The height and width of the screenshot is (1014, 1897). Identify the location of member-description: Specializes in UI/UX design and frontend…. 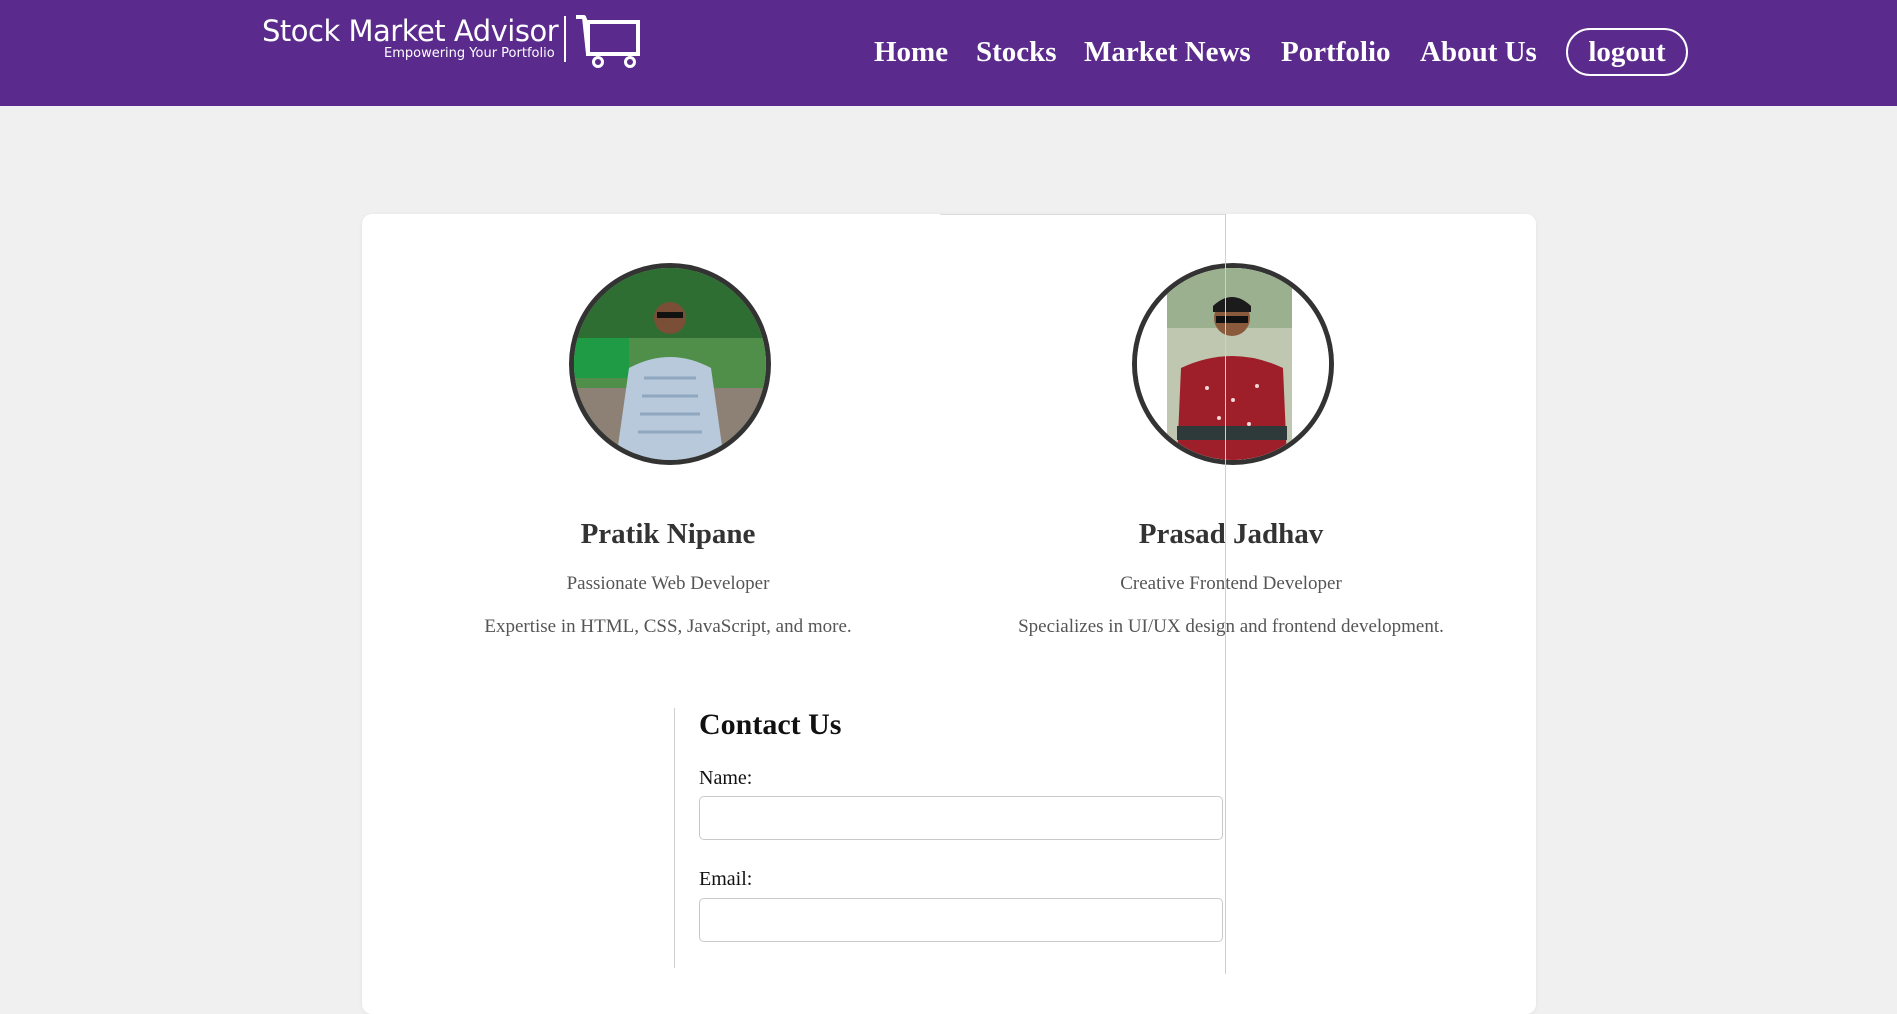
(1231, 626).